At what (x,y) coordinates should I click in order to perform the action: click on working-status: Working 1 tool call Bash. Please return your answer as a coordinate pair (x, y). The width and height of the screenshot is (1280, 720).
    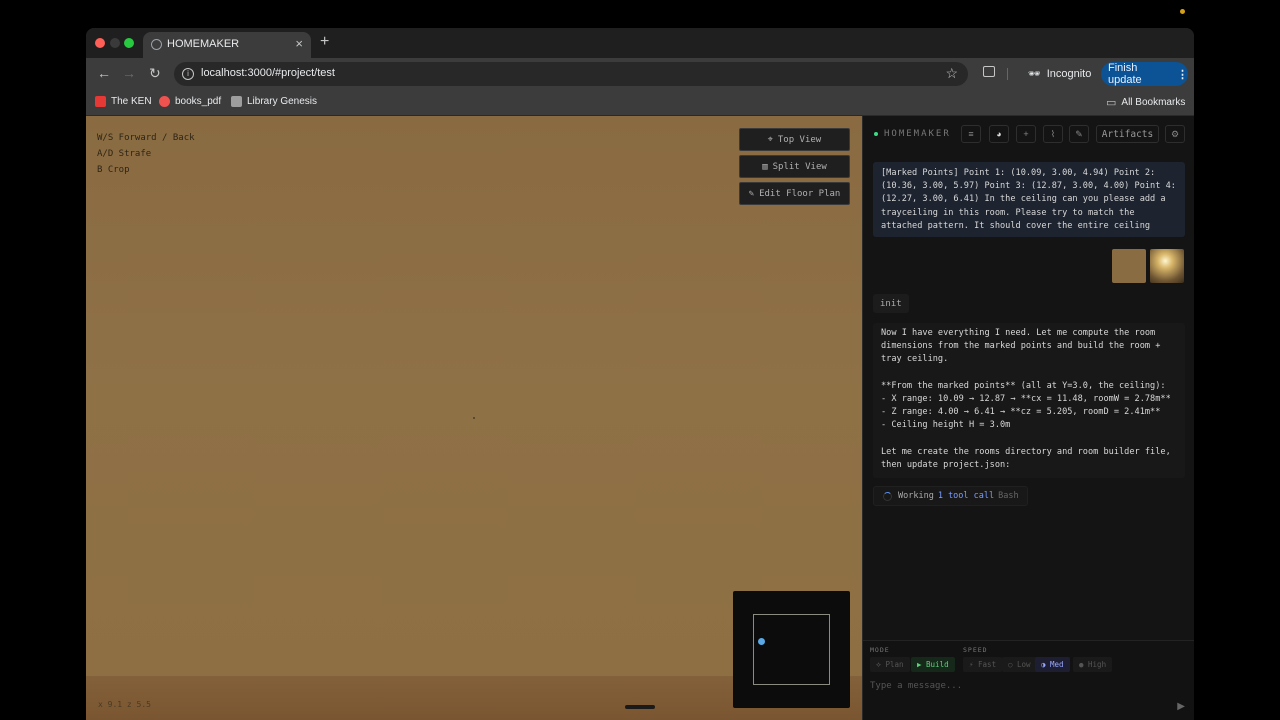
    Looking at the image, I should click on (950, 496).